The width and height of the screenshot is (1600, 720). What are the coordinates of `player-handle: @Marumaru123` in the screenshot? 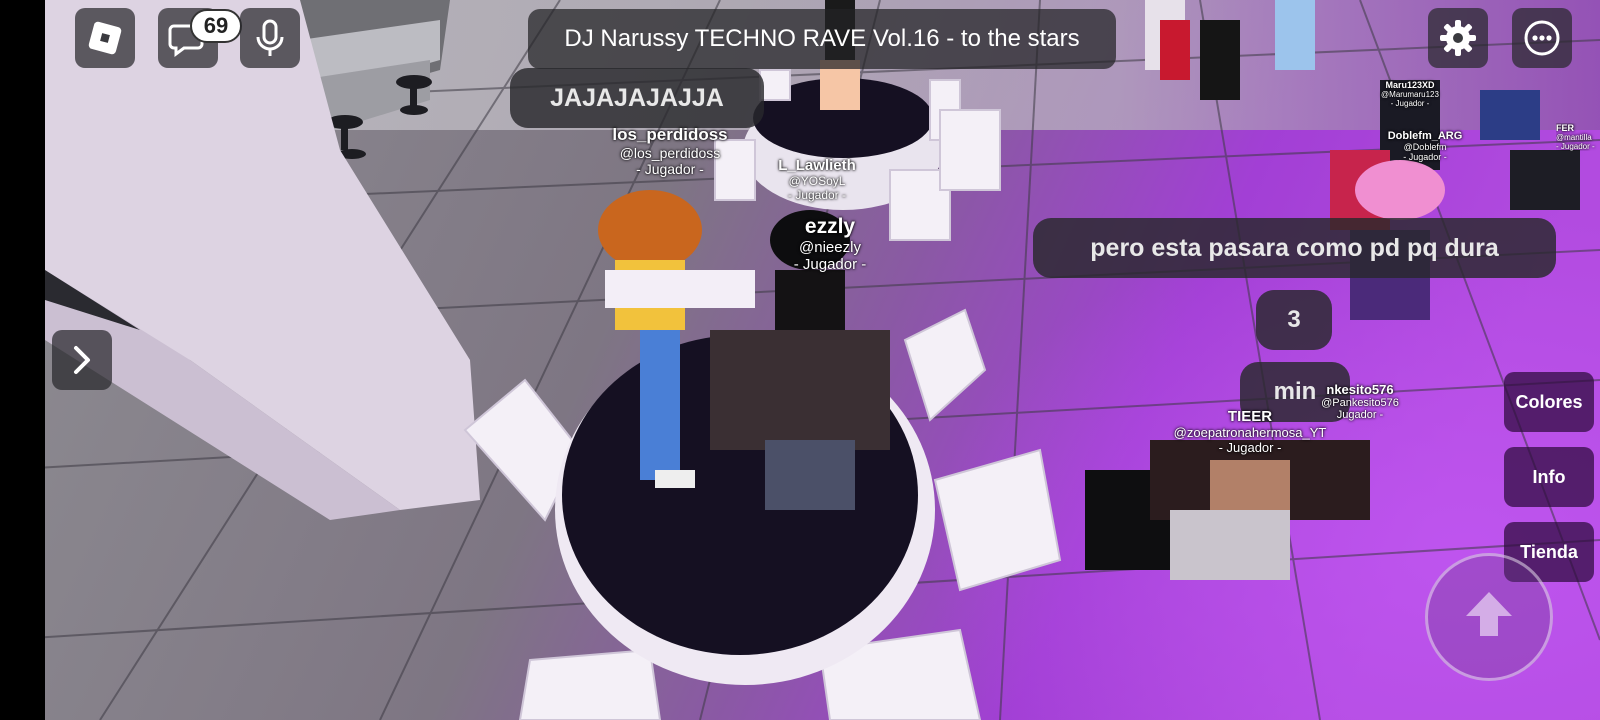 It's located at (1410, 94).